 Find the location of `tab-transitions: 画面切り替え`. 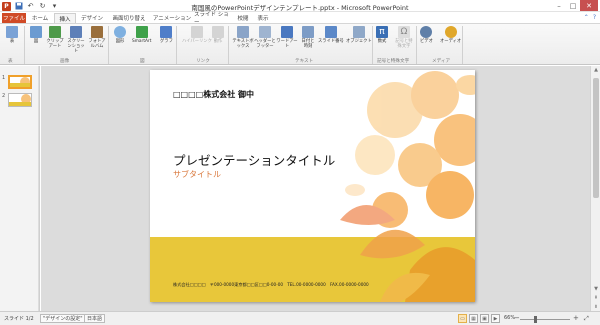

tab-transitions: 画面切り替え is located at coordinates (129, 18).